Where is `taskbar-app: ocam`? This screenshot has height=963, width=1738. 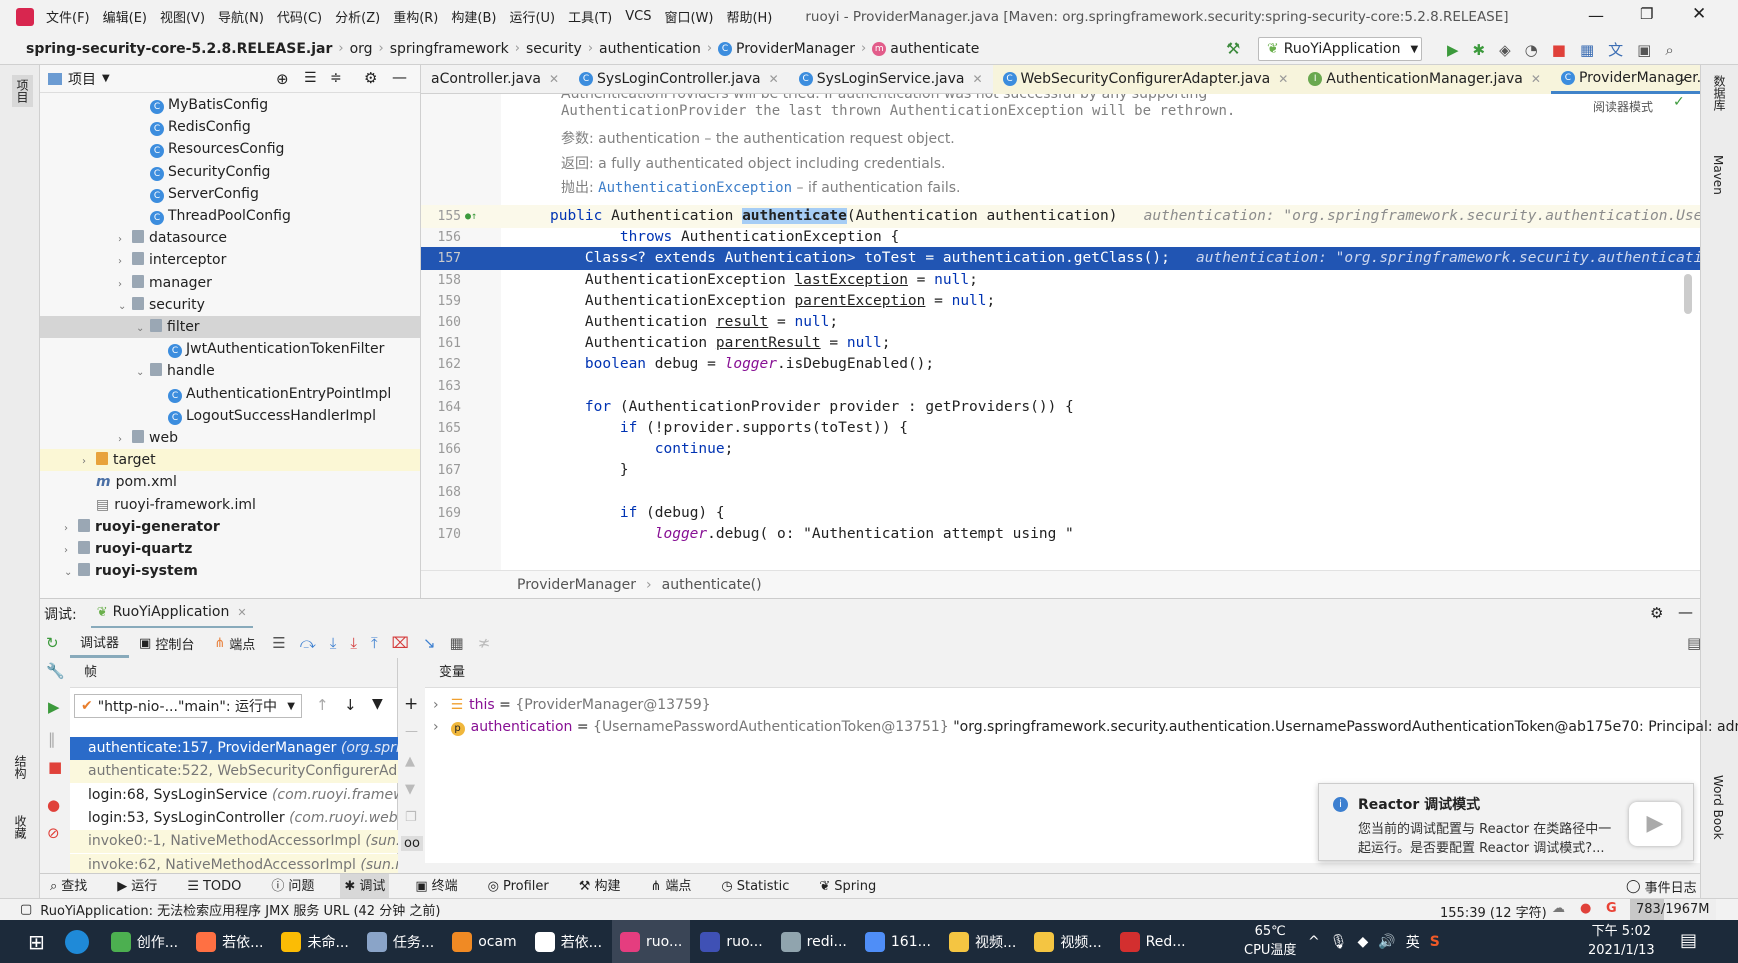 taskbar-app: ocam is located at coordinates (484, 941).